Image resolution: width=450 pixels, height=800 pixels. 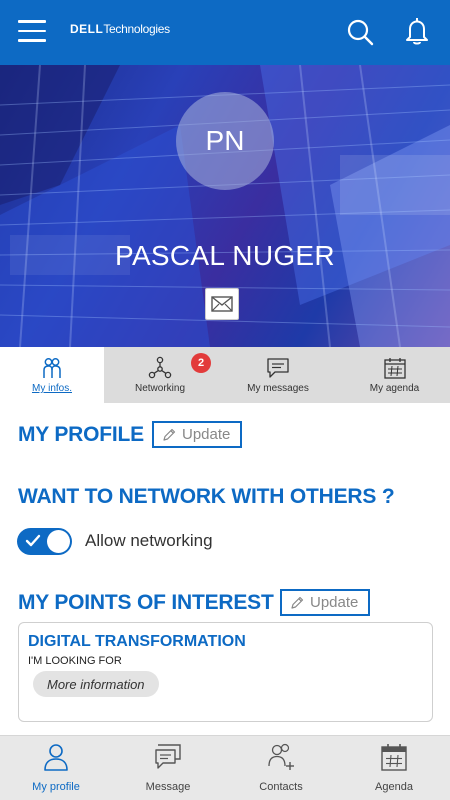 What do you see at coordinates (33, 540) in the screenshot?
I see `check-icon` at bounding box center [33, 540].